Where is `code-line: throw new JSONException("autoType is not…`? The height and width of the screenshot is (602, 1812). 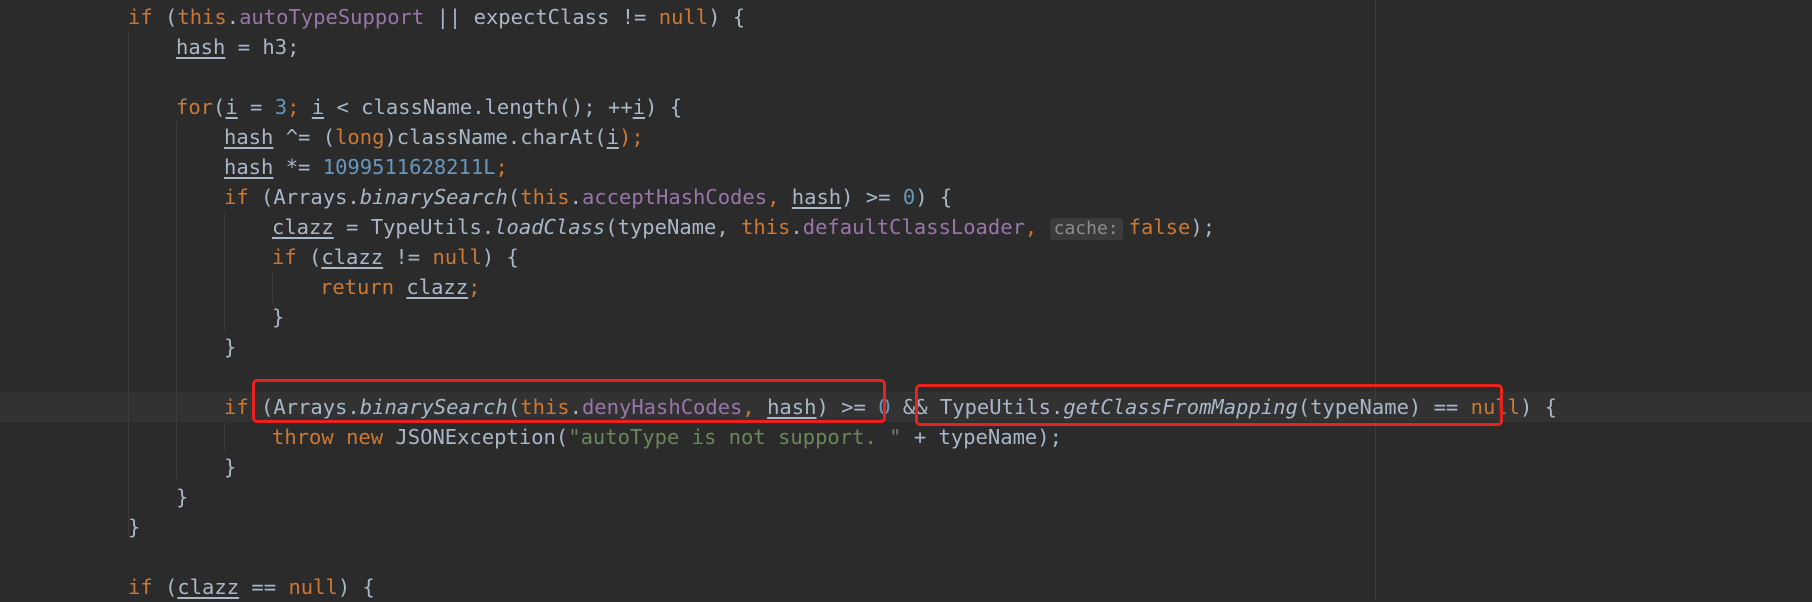 code-line: throw new JSONException("autoType is not… is located at coordinates (667, 437).